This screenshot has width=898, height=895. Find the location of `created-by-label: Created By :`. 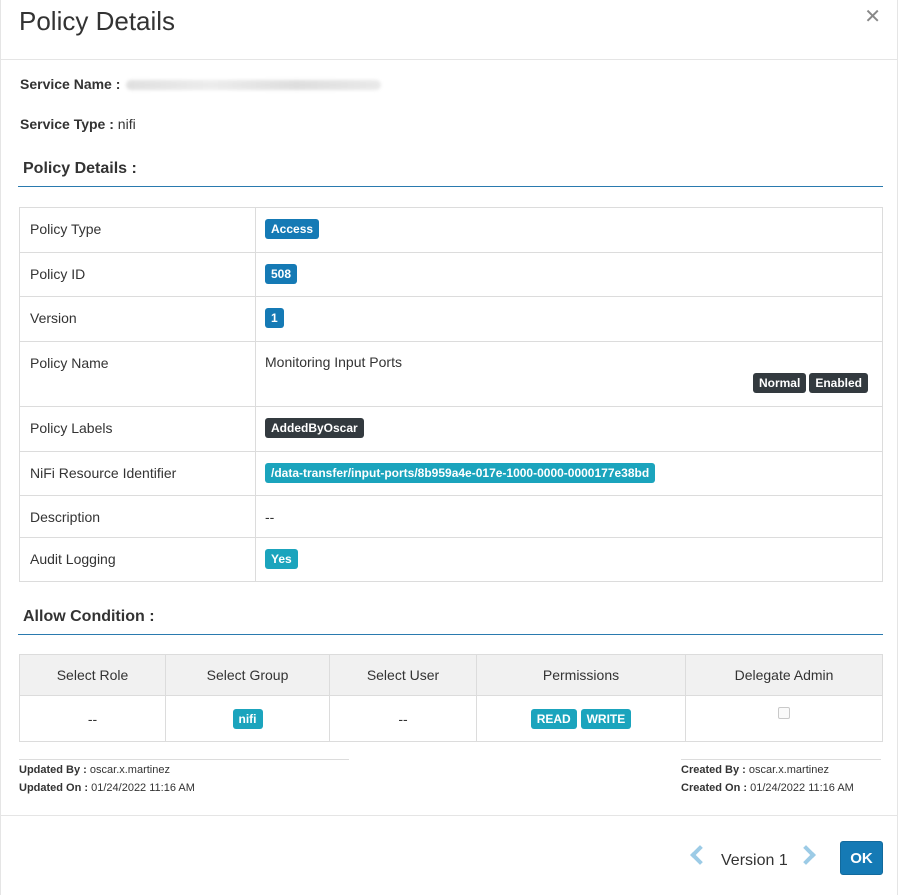

created-by-label: Created By : is located at coordinates (713, 770).